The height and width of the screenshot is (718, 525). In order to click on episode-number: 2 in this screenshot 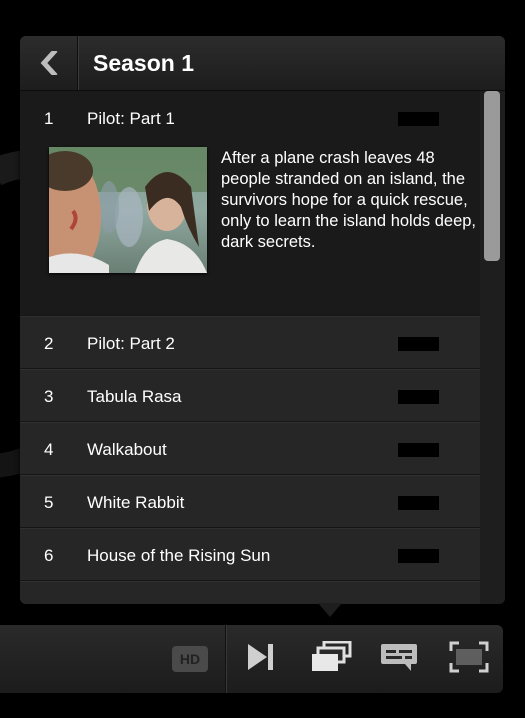, I will do `click(49, 343)`.